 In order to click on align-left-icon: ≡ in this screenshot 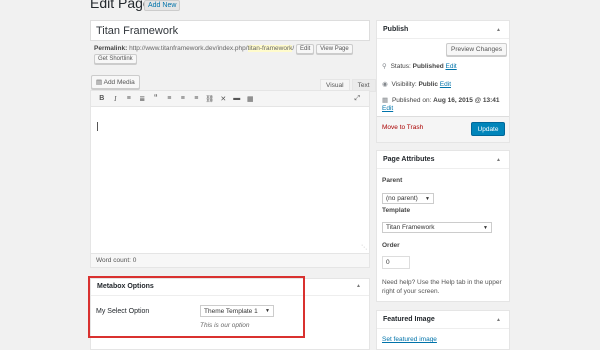, I will do `click(170, 98)`.